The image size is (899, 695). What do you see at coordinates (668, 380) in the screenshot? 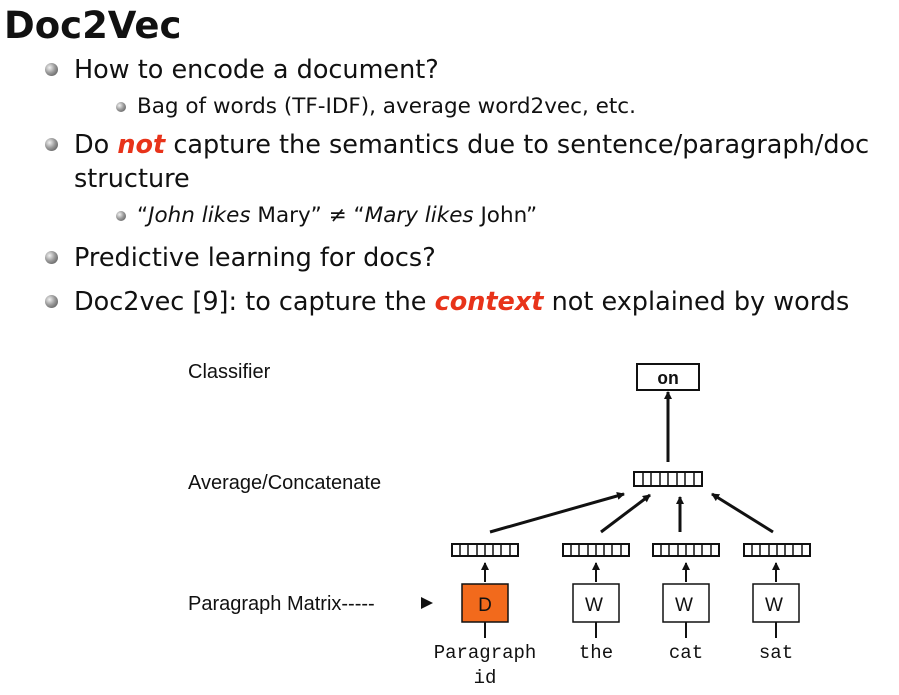
I see `output-word: on` at bounding box center [668, 380].